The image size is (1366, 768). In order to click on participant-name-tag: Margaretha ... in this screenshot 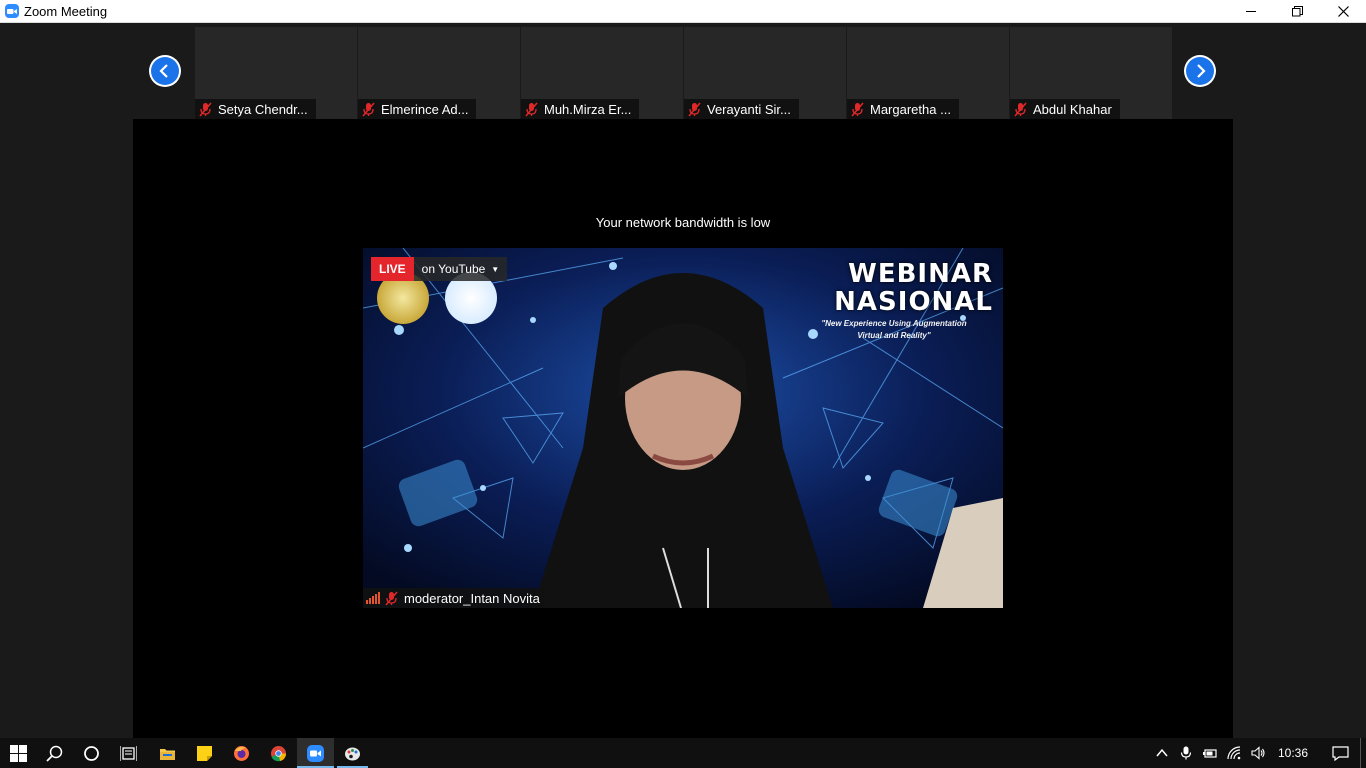, I will do `click(903, 109)`.